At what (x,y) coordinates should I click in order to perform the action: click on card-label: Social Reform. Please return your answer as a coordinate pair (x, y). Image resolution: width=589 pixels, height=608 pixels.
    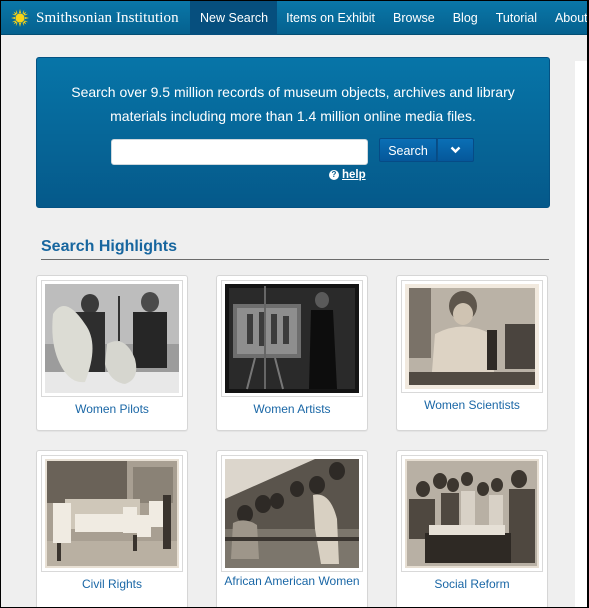
    Looking at the image, I should click on (472, 584).